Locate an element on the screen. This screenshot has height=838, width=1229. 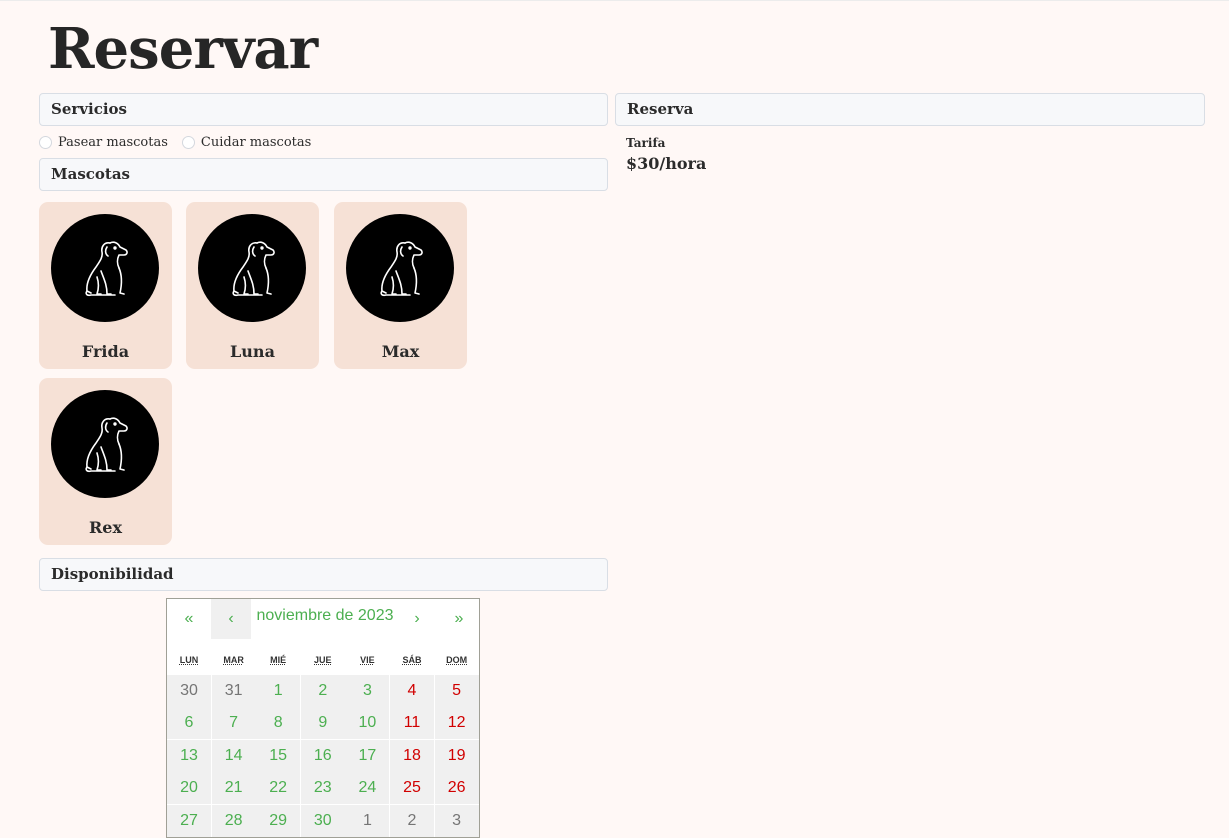
service-option-walk: Pasear mascotas is located at coordinates (103, 142).